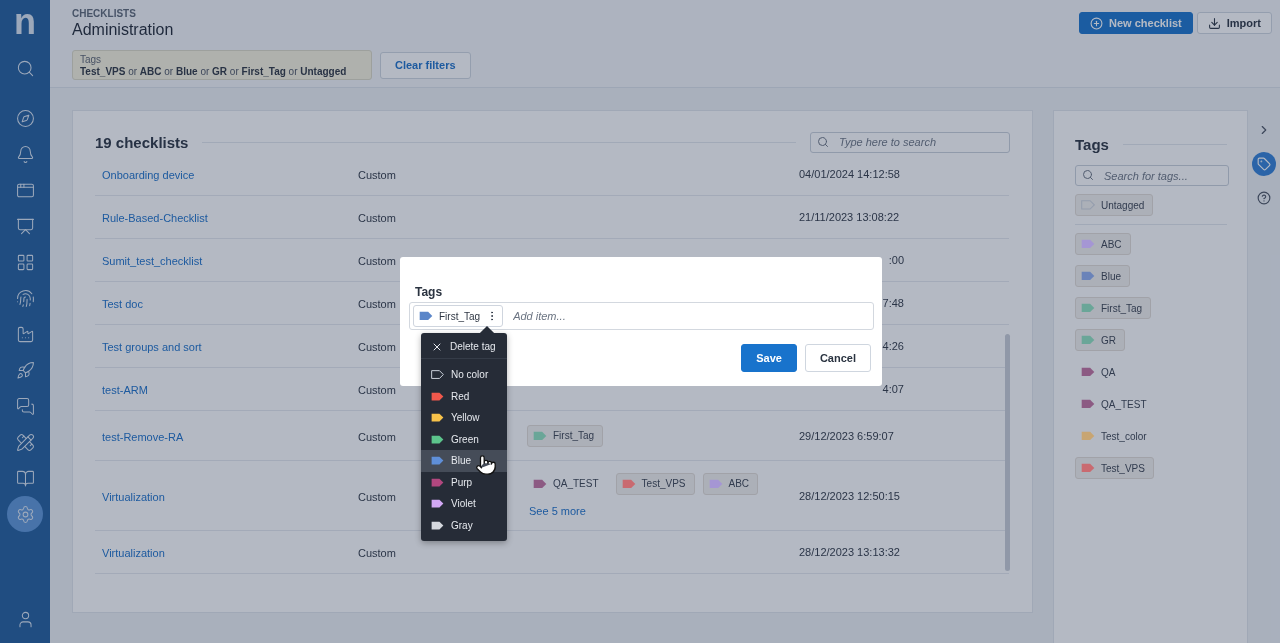  What do you see at coordinates (557, 510) in the screenshot?
I see `see-more-link: See 5 more` at bounding box center [557, 510].